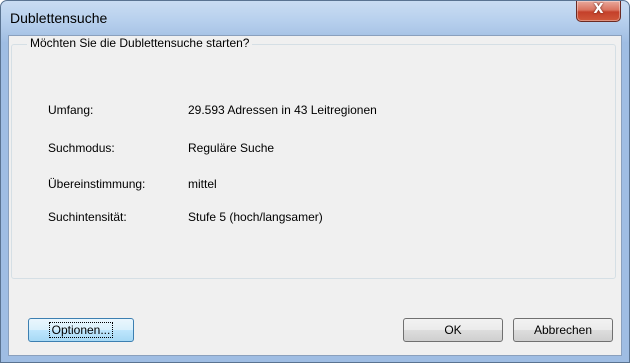 This screenshot has height=363, width=630. I want to click on scope-label: Umfang:, so click(71, 110).